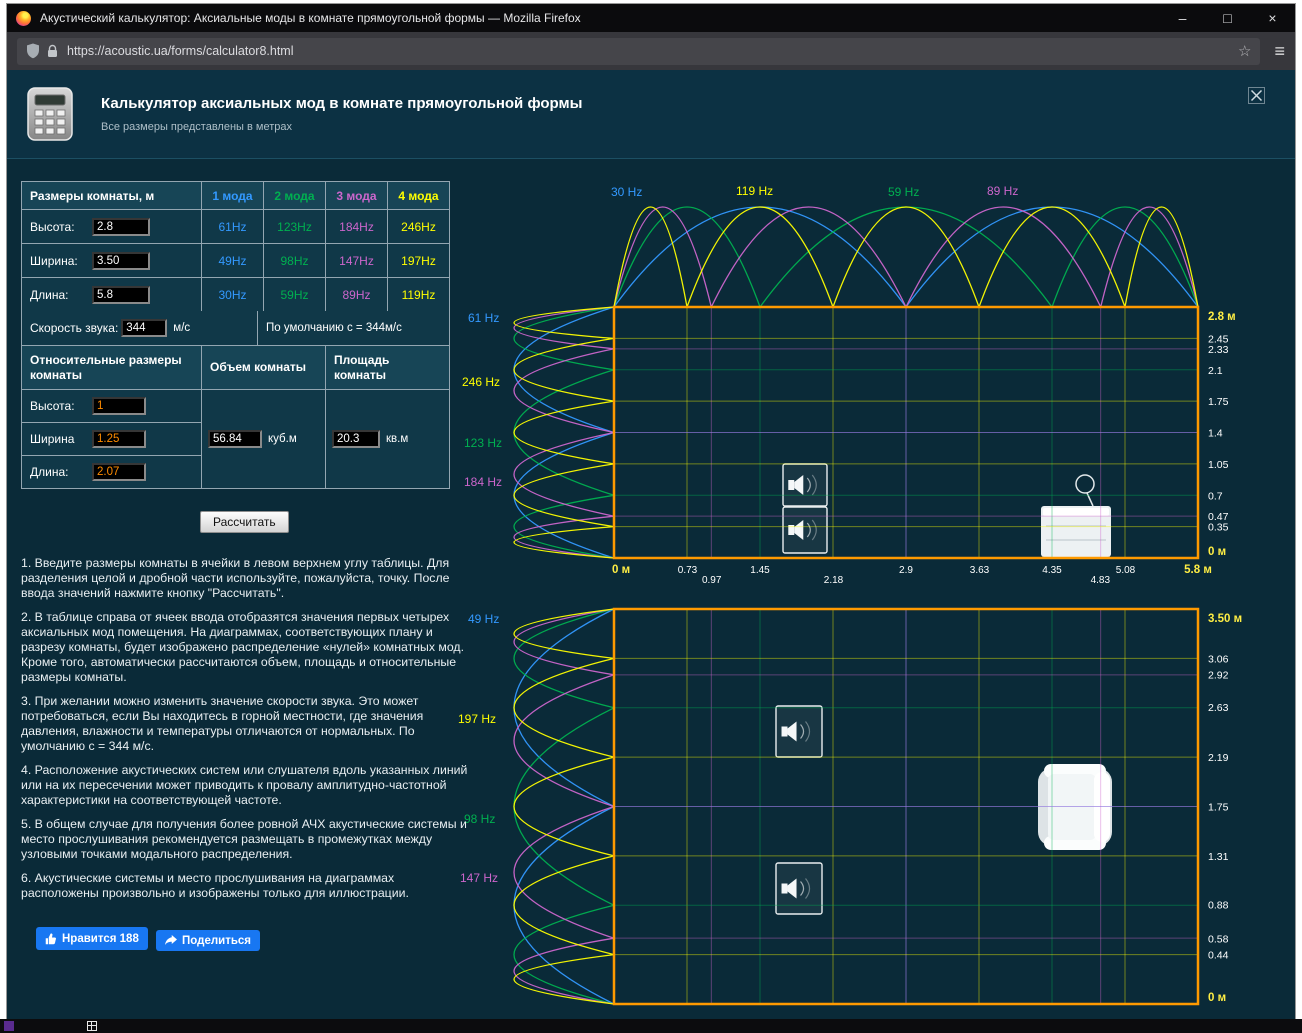 The height and width of the screenshot is (1033, 1302). I want to click on axis-label: 2.1, so click(1215, 371).